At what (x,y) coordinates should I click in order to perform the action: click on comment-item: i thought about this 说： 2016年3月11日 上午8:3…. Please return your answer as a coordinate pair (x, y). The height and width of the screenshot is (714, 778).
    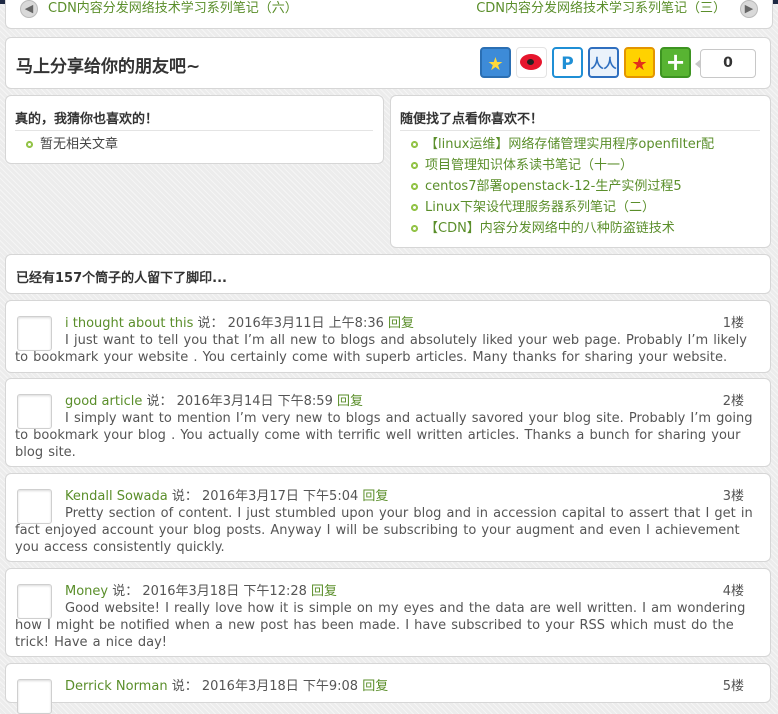
    Looking at the image, I should click on (388, 336).